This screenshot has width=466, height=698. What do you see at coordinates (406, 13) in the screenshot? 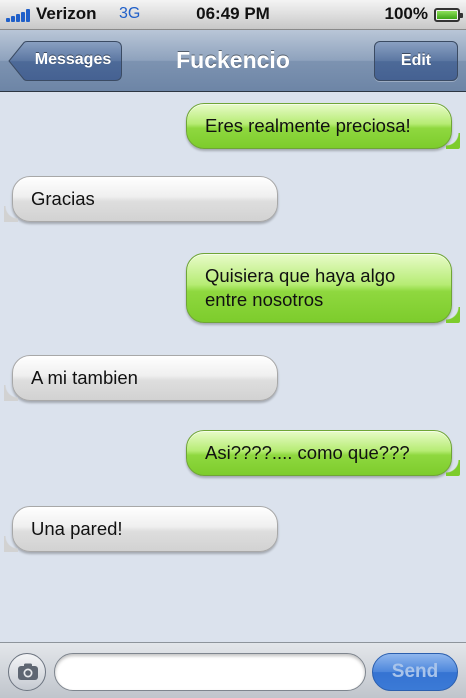
I see `battery-percentage: 100%` at bounding box center [406, 13].